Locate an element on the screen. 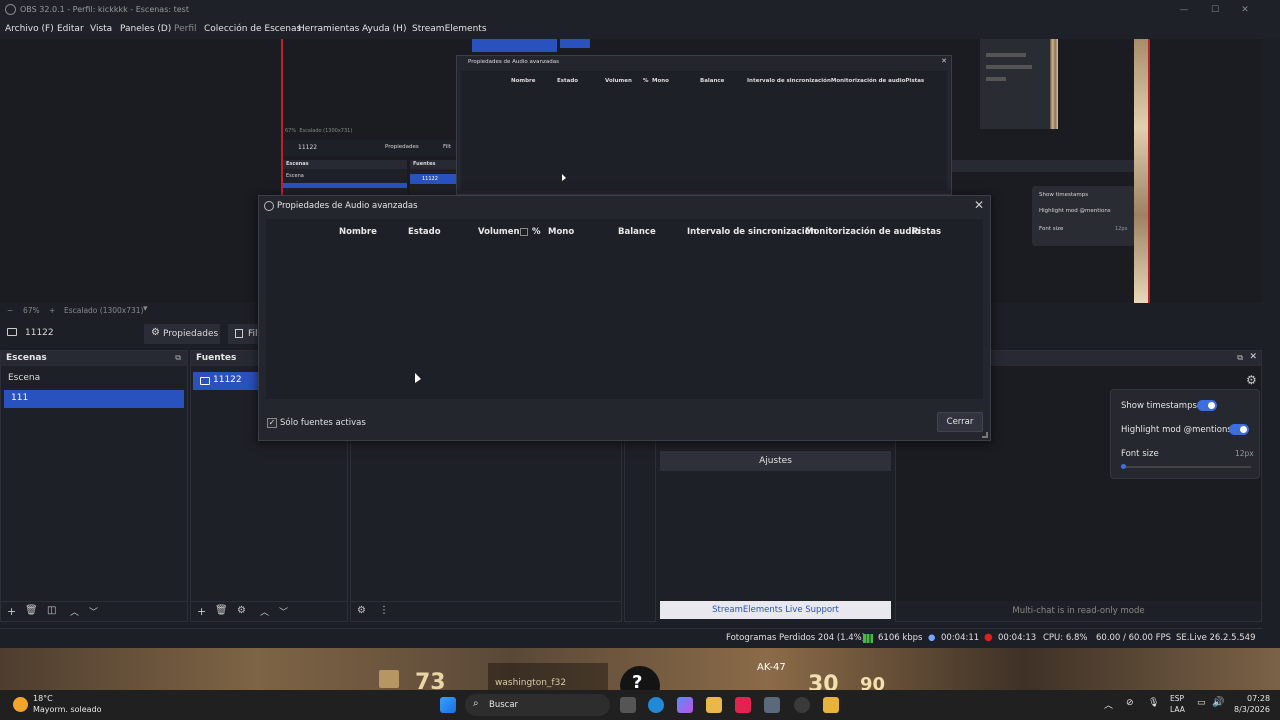 The height and width of the screenshot is (720, 1280). tray-chevron-icon: ︿ is located at coordinates (1108, 704).